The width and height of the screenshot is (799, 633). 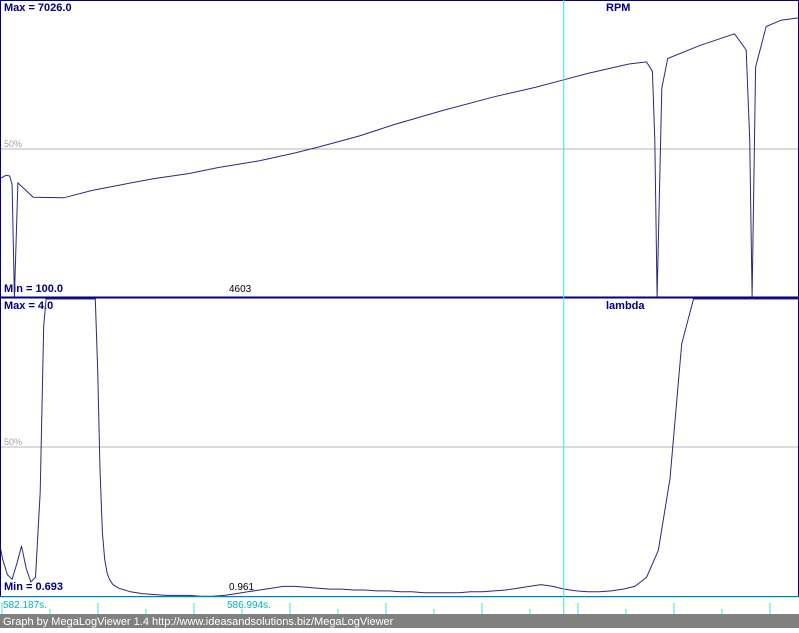 What do you see at coordinates (38, 8) in the screenshot?
I see `rpm-max-label: Max = 7026.0` at bounding box center [38, 8].